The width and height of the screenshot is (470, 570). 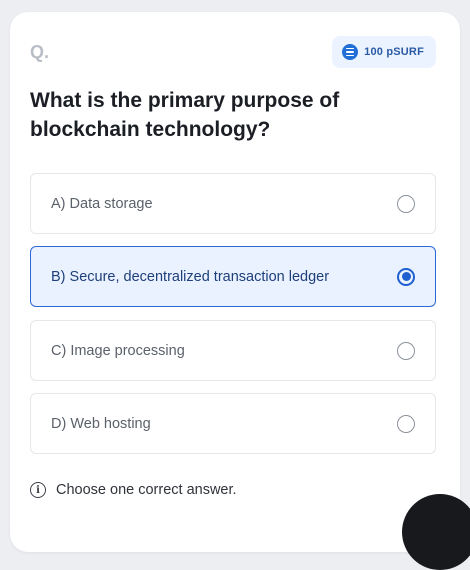 What do you see at coordinates (233, 350) in the screenshot?
I see `option-c: C) Image processing` at bounding box center [233, 350].